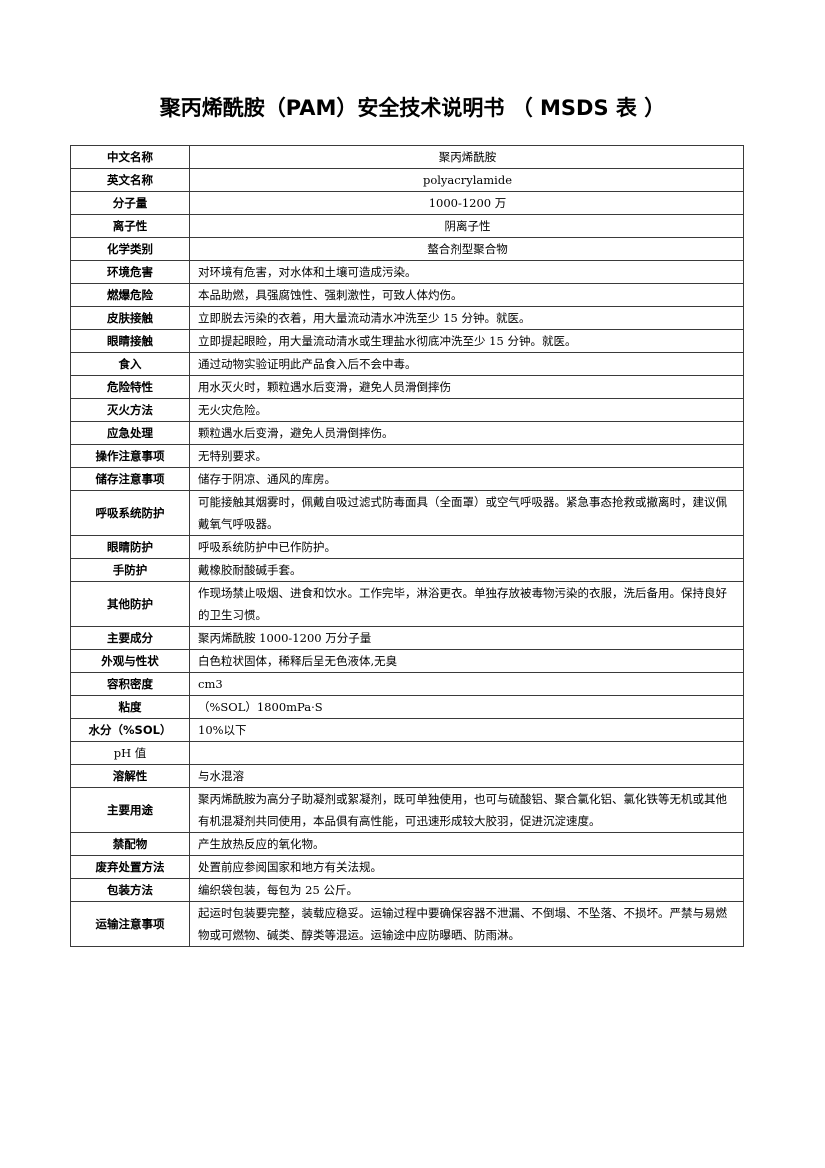  Describe the element at coordinates (130, 456) in the screenshot. I see `row-label: 操作注意事项` at that location.